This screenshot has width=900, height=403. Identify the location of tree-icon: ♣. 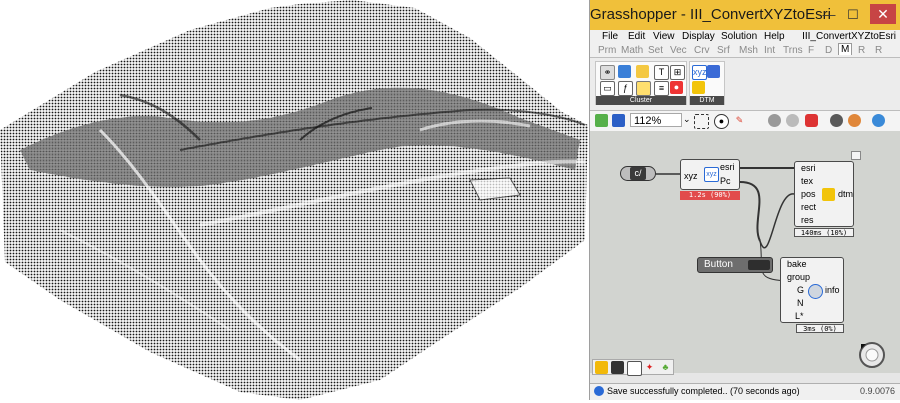
(665, 367).